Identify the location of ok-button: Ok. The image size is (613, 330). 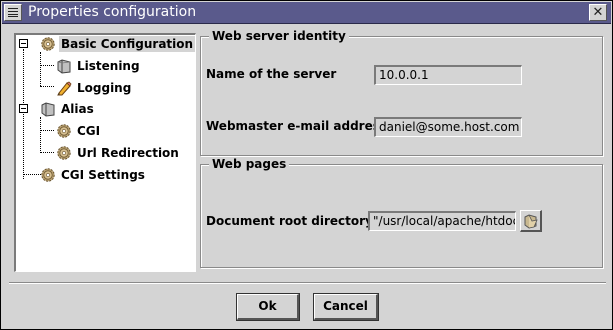
(268, 307).